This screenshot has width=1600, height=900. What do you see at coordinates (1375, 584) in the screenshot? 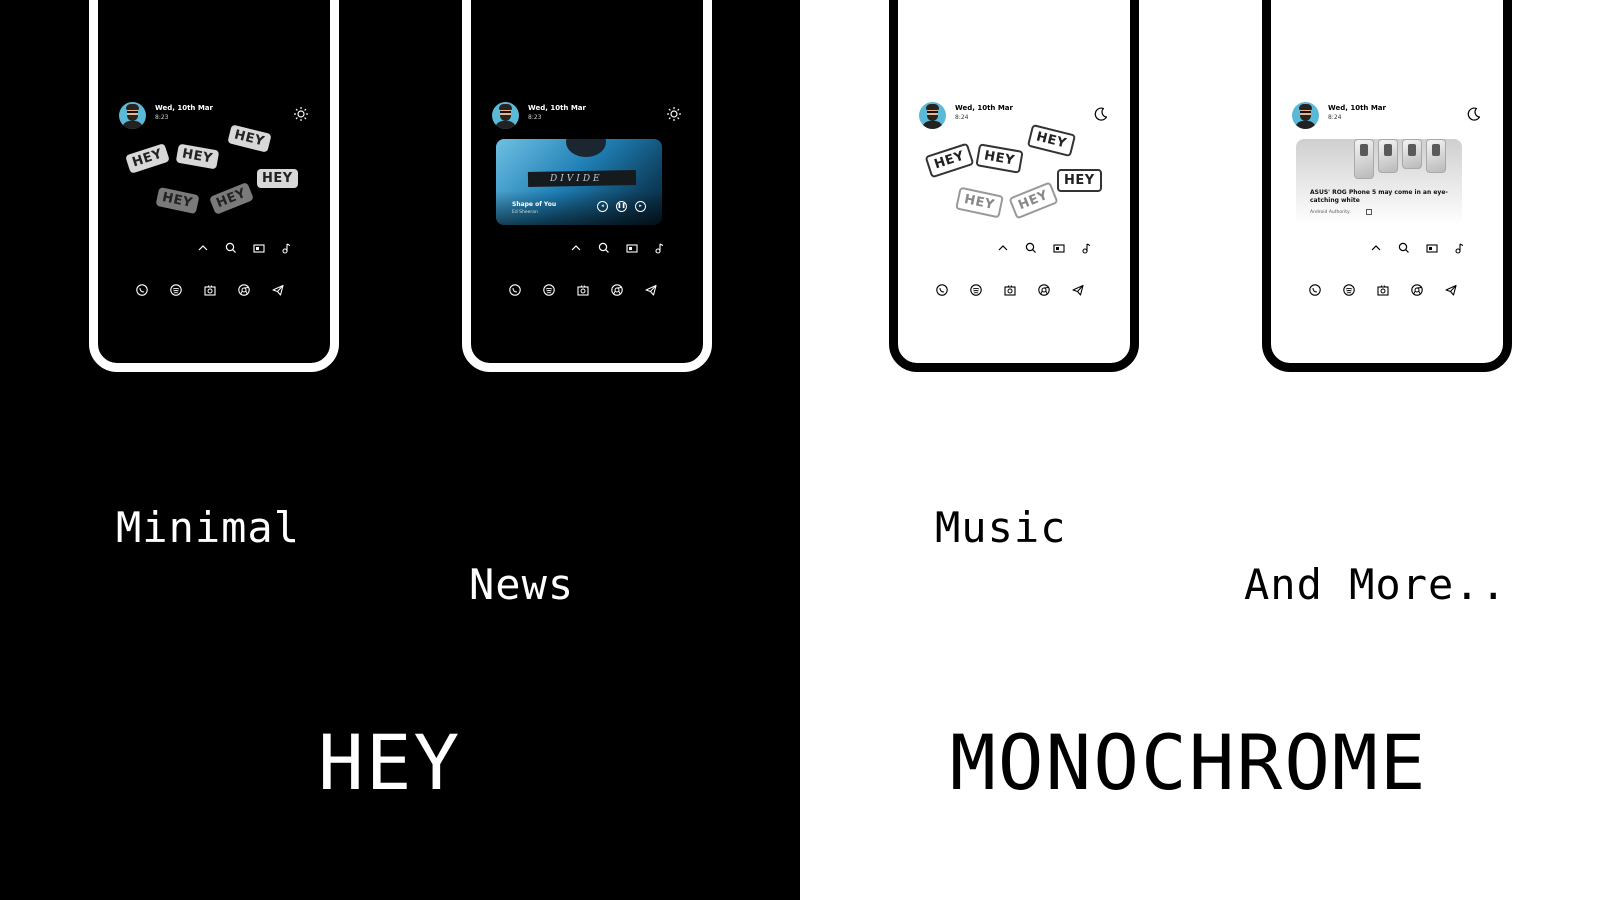
I see `label-and-more: And More..` at bounding box center [1375, 584].